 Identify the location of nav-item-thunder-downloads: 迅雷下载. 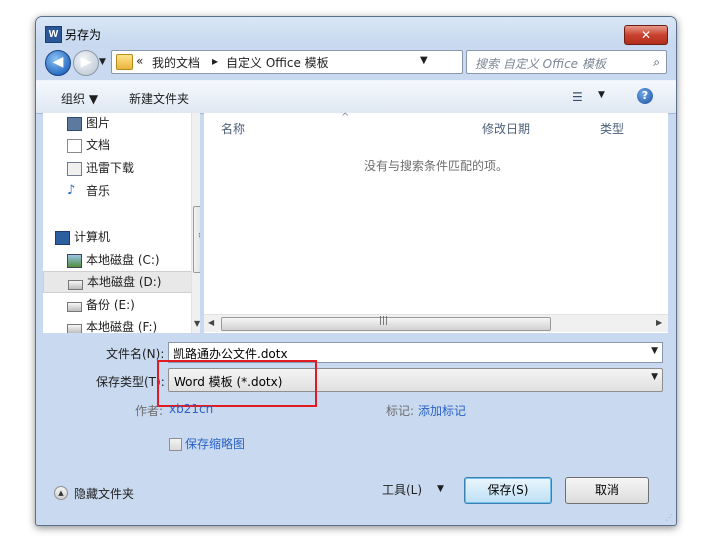
(118, 168).